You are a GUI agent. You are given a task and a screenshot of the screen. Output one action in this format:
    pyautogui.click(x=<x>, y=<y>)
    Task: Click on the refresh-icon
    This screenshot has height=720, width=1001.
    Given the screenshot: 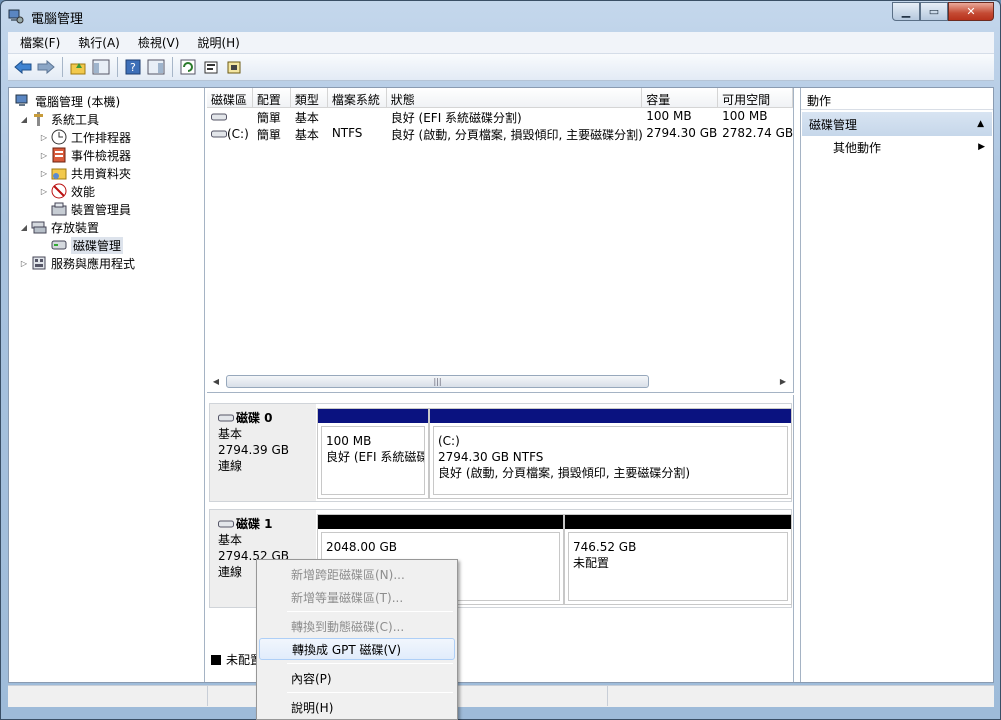 What is the action you would take?
    pyautogui.click(x=188, y=67)
    